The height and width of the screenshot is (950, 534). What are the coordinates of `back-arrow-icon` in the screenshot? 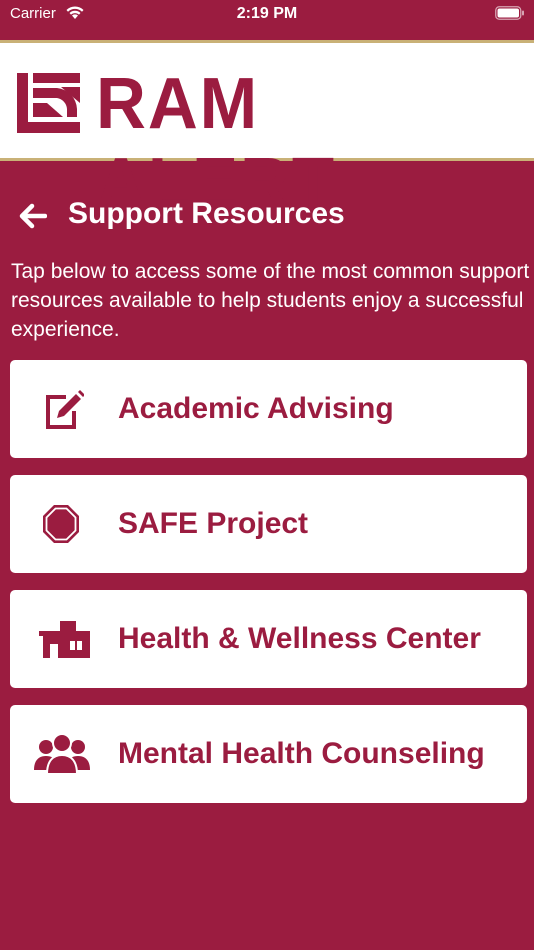 It's located at (33, 216).